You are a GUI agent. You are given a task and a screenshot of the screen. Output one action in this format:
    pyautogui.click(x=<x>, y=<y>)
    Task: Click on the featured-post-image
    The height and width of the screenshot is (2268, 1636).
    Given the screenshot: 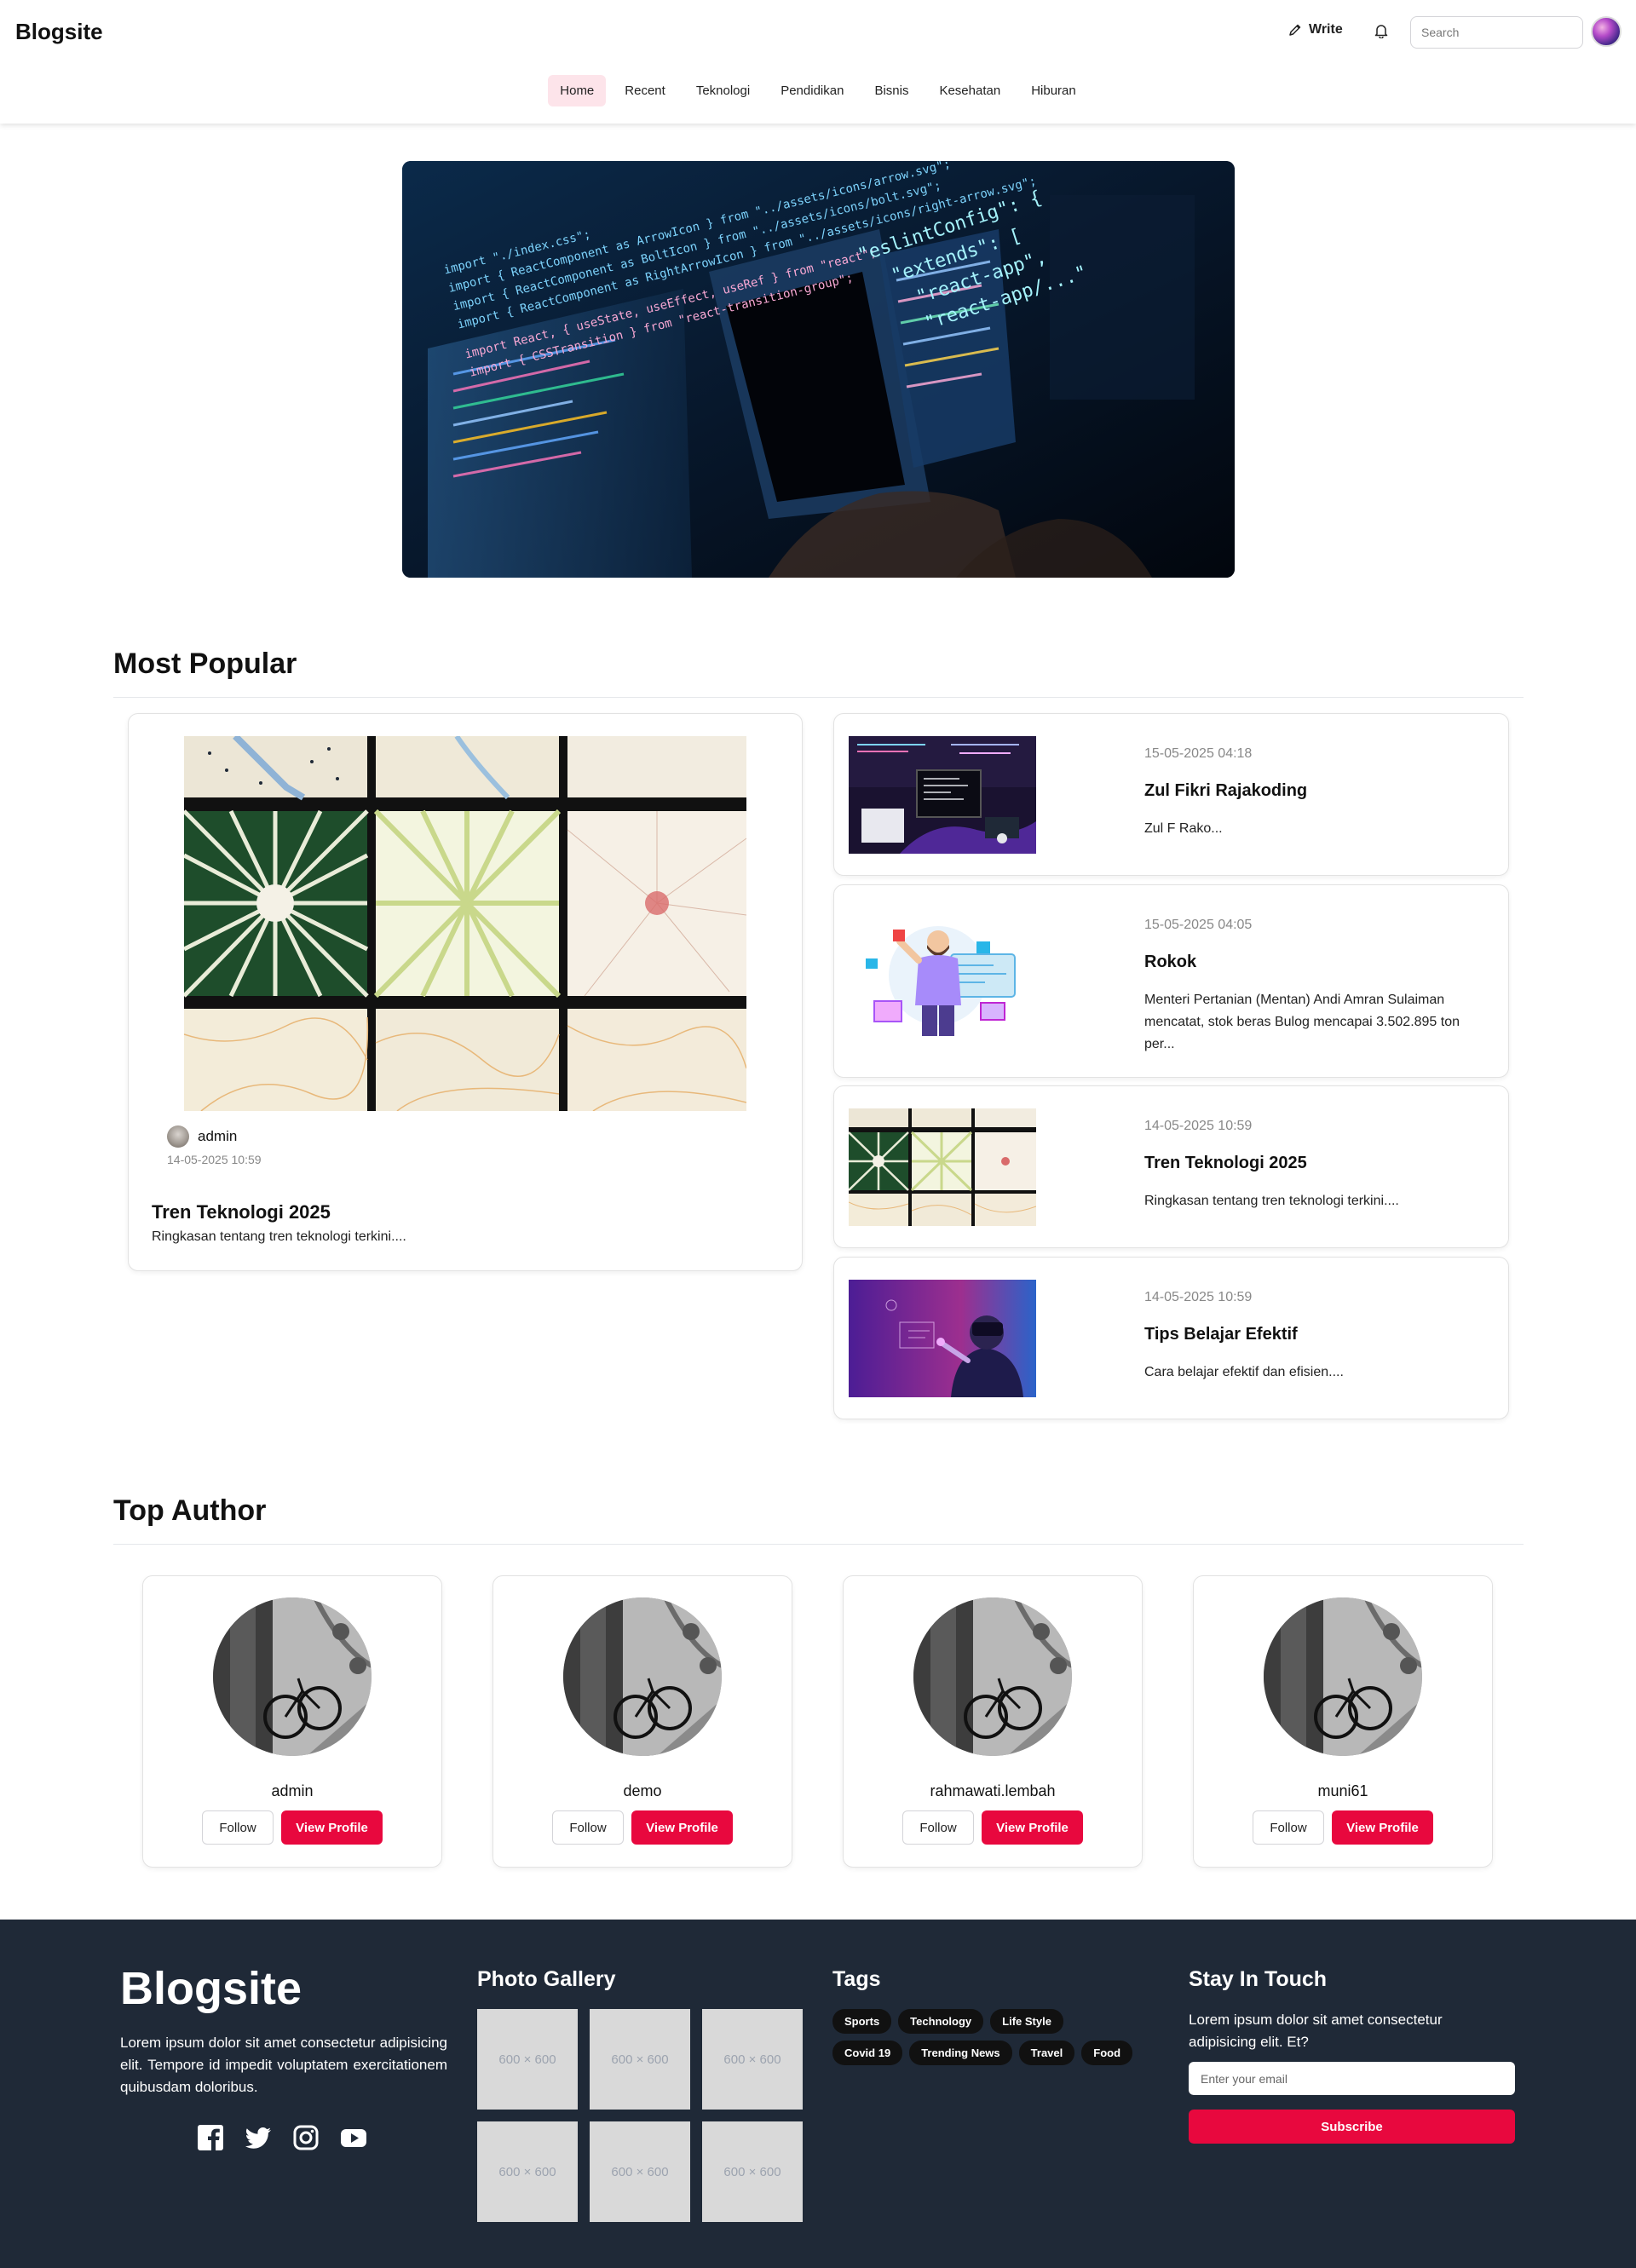 What is the action you would take?
    pyautogui.click(x=464, y=923)
    